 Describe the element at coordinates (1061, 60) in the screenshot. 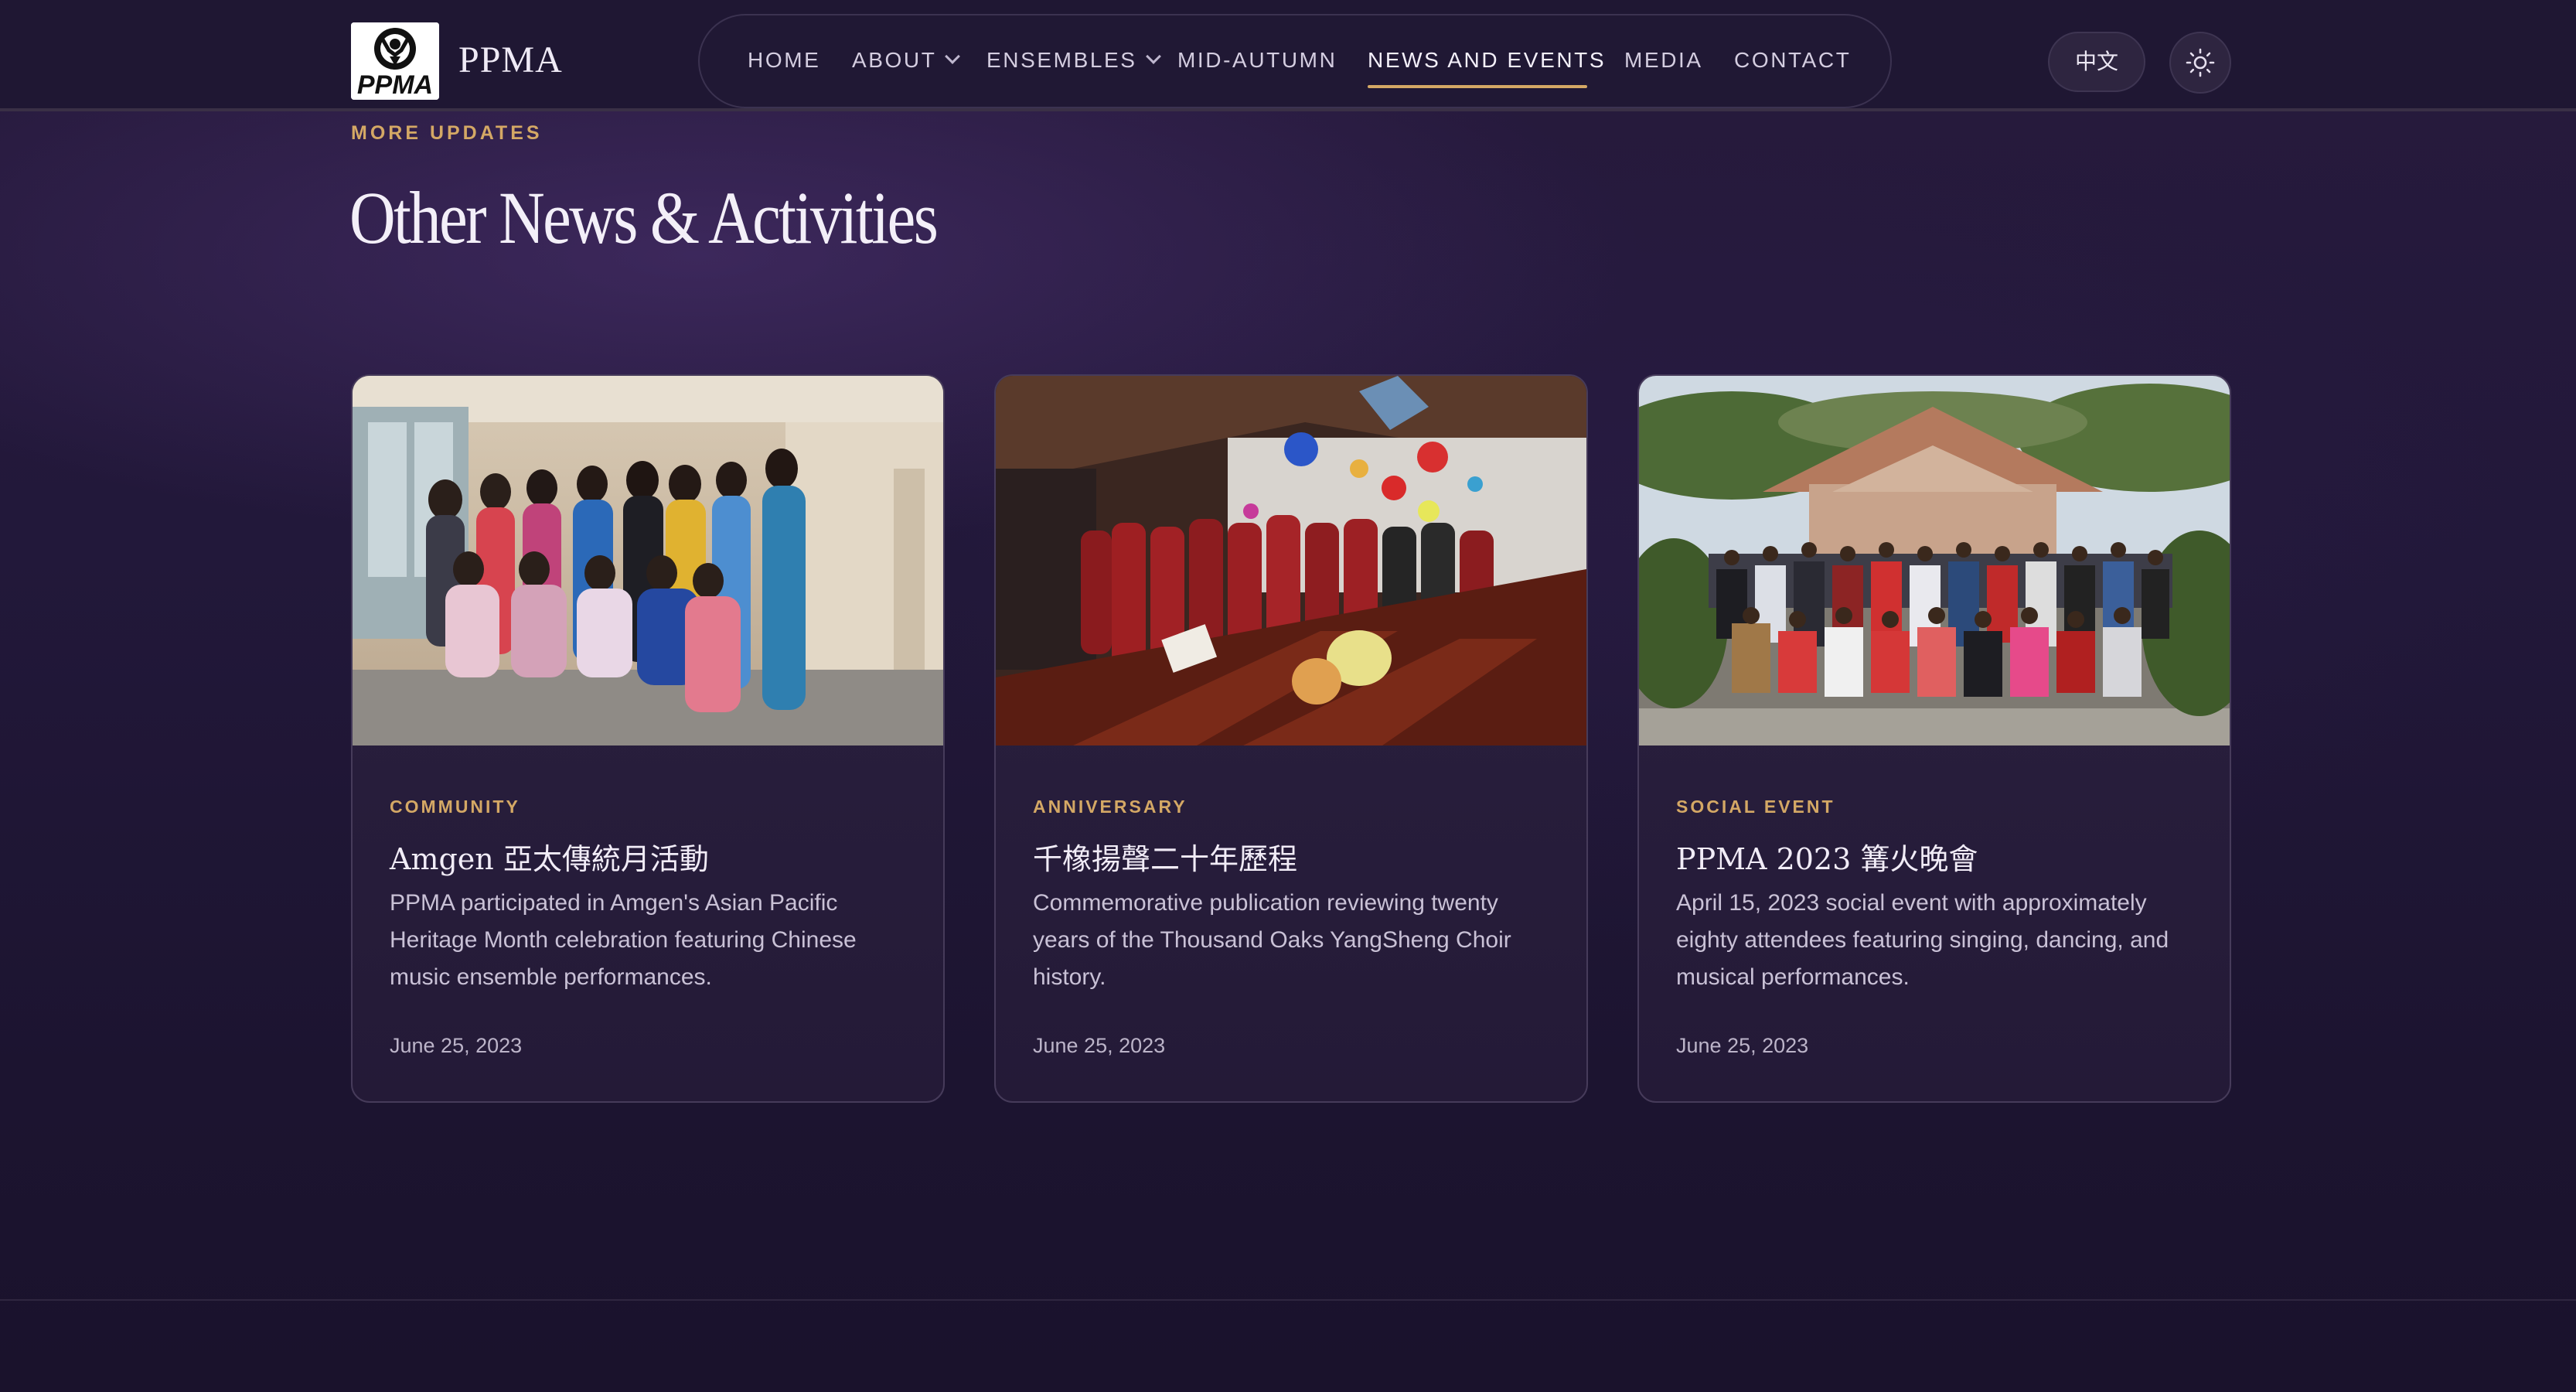

I see `nav-ensembles-label: ENSEMBLES` at that location.